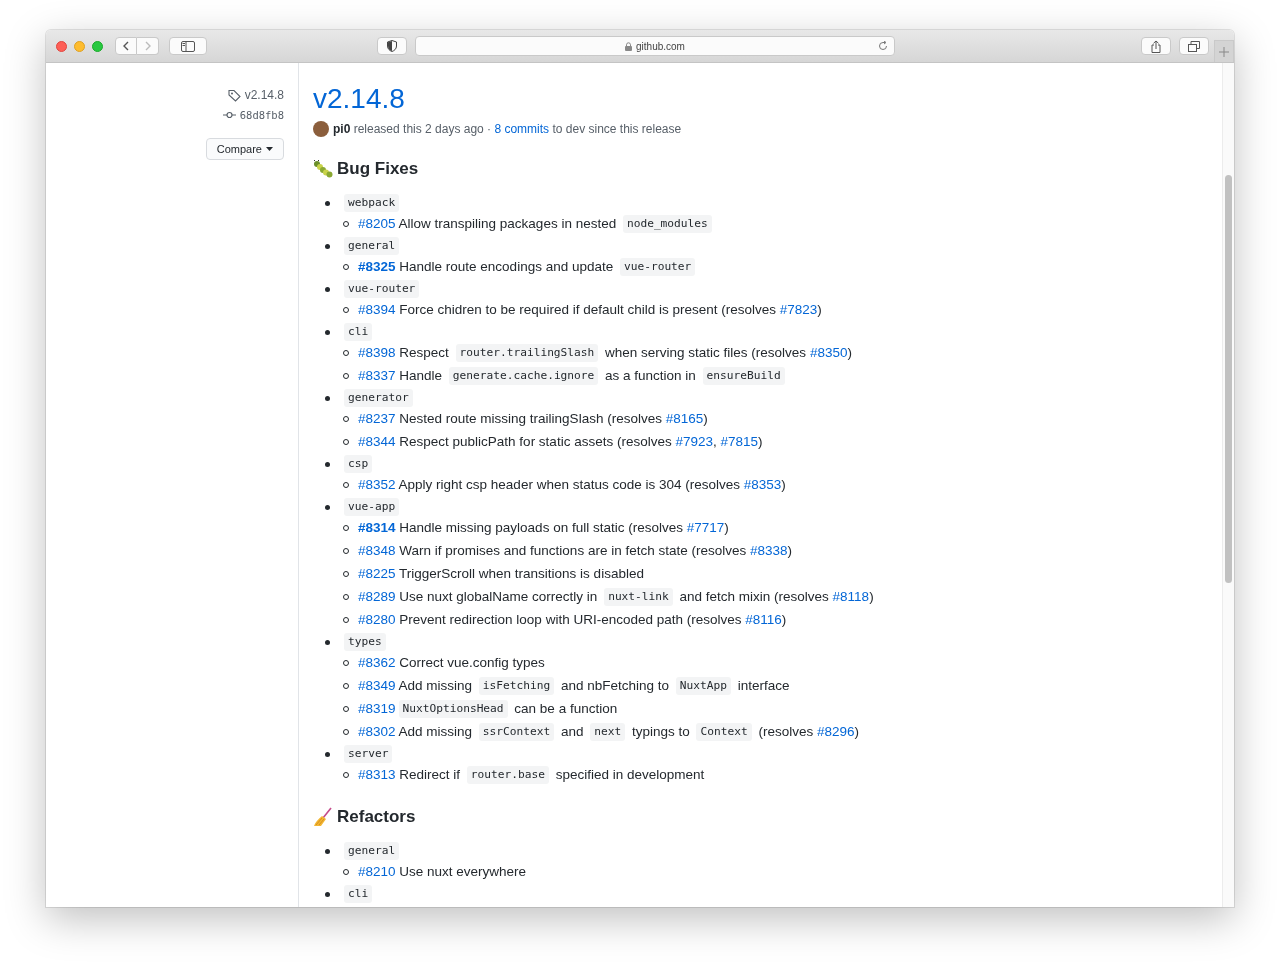  What do you see at coordinates (368, 754) in the screenshot?
I see `scope-label: server` at bounding box center [368, 754].